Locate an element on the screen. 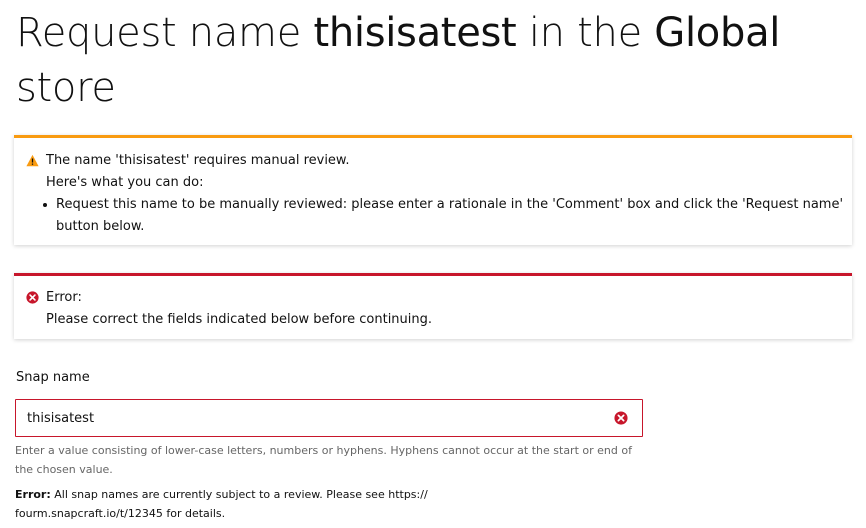 The height and width of the screenshot is (528, 866). snap-name-input is located at coordinates (329, 418).